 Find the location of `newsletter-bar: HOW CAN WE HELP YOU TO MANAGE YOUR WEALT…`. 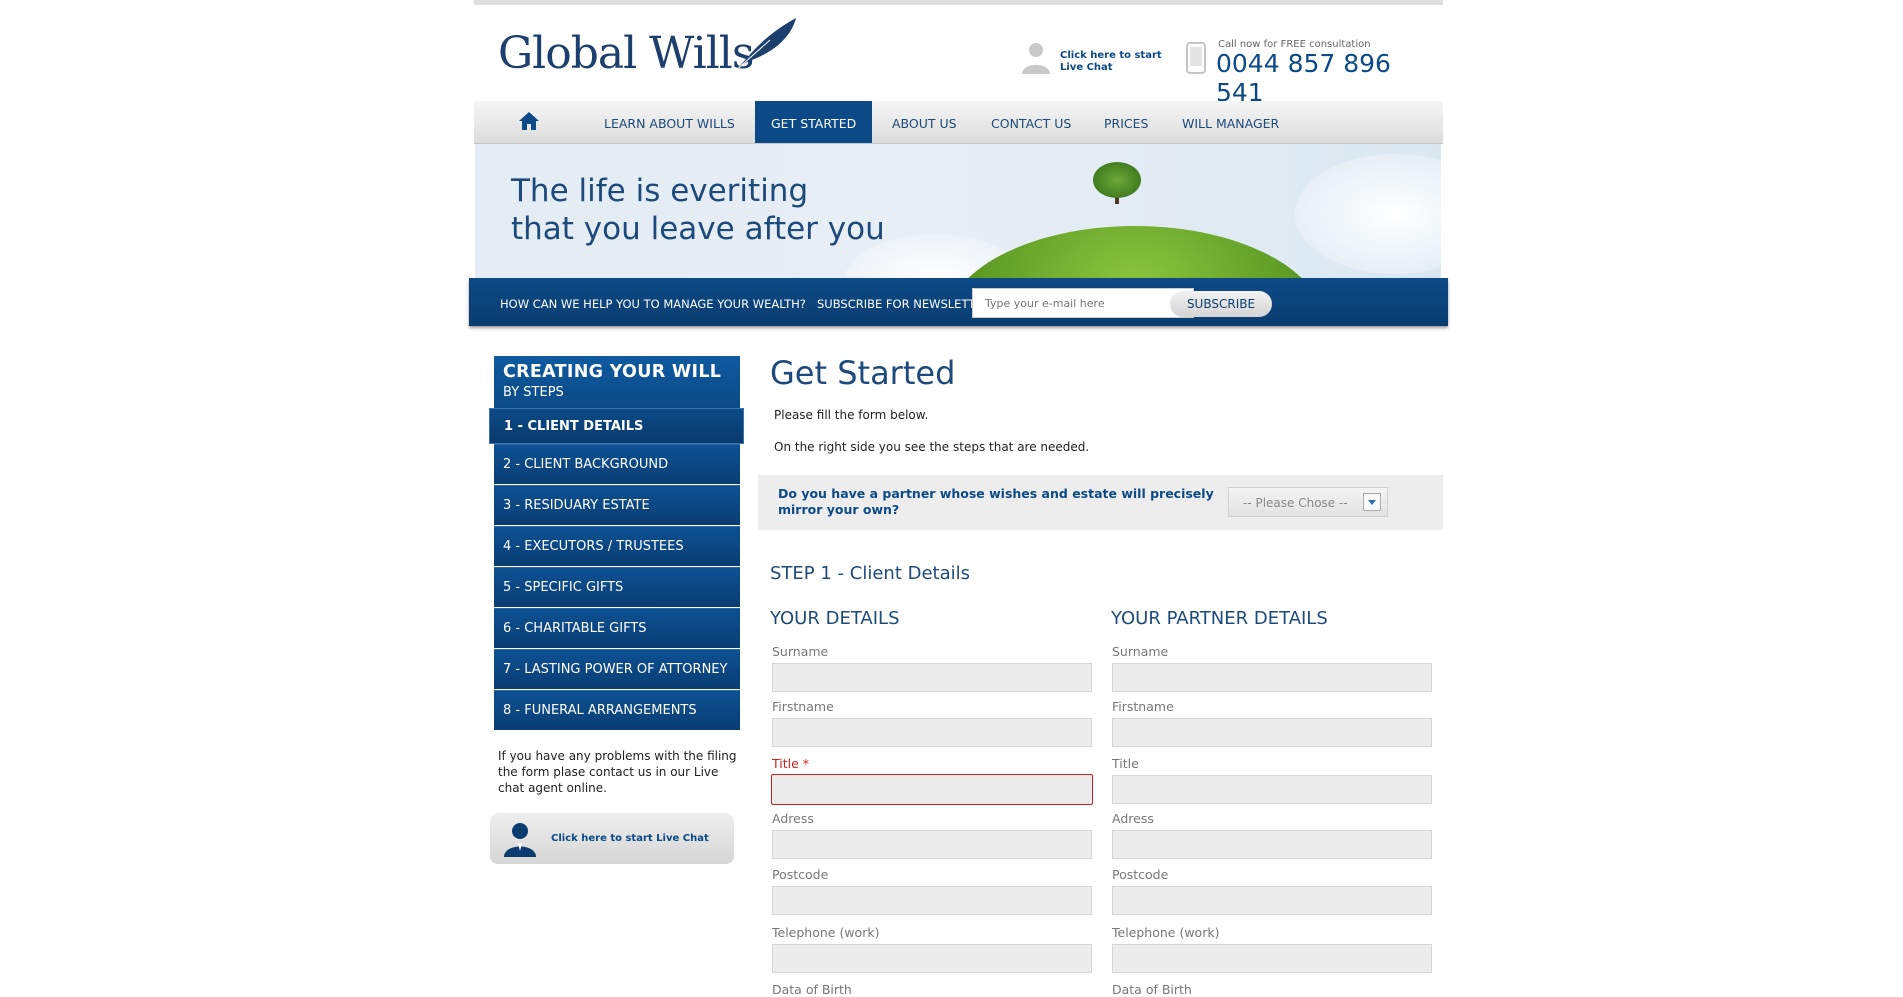

newsletter-bar: HOW CAN WE HELP YOU TO MANAGE YOUR WEALT… is located at coordinates (958, 302).